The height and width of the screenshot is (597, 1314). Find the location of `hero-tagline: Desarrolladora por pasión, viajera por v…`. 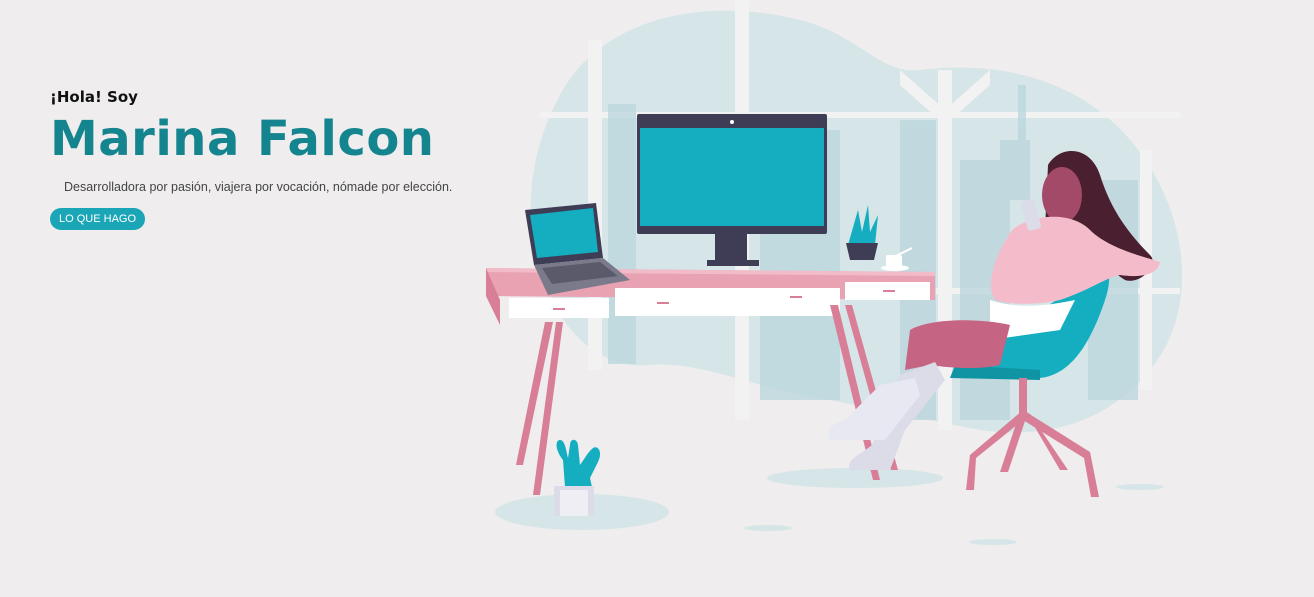

hero-tagline: Desarrolladora por pasión, viajera por v… is located at coordinates (258, 187).